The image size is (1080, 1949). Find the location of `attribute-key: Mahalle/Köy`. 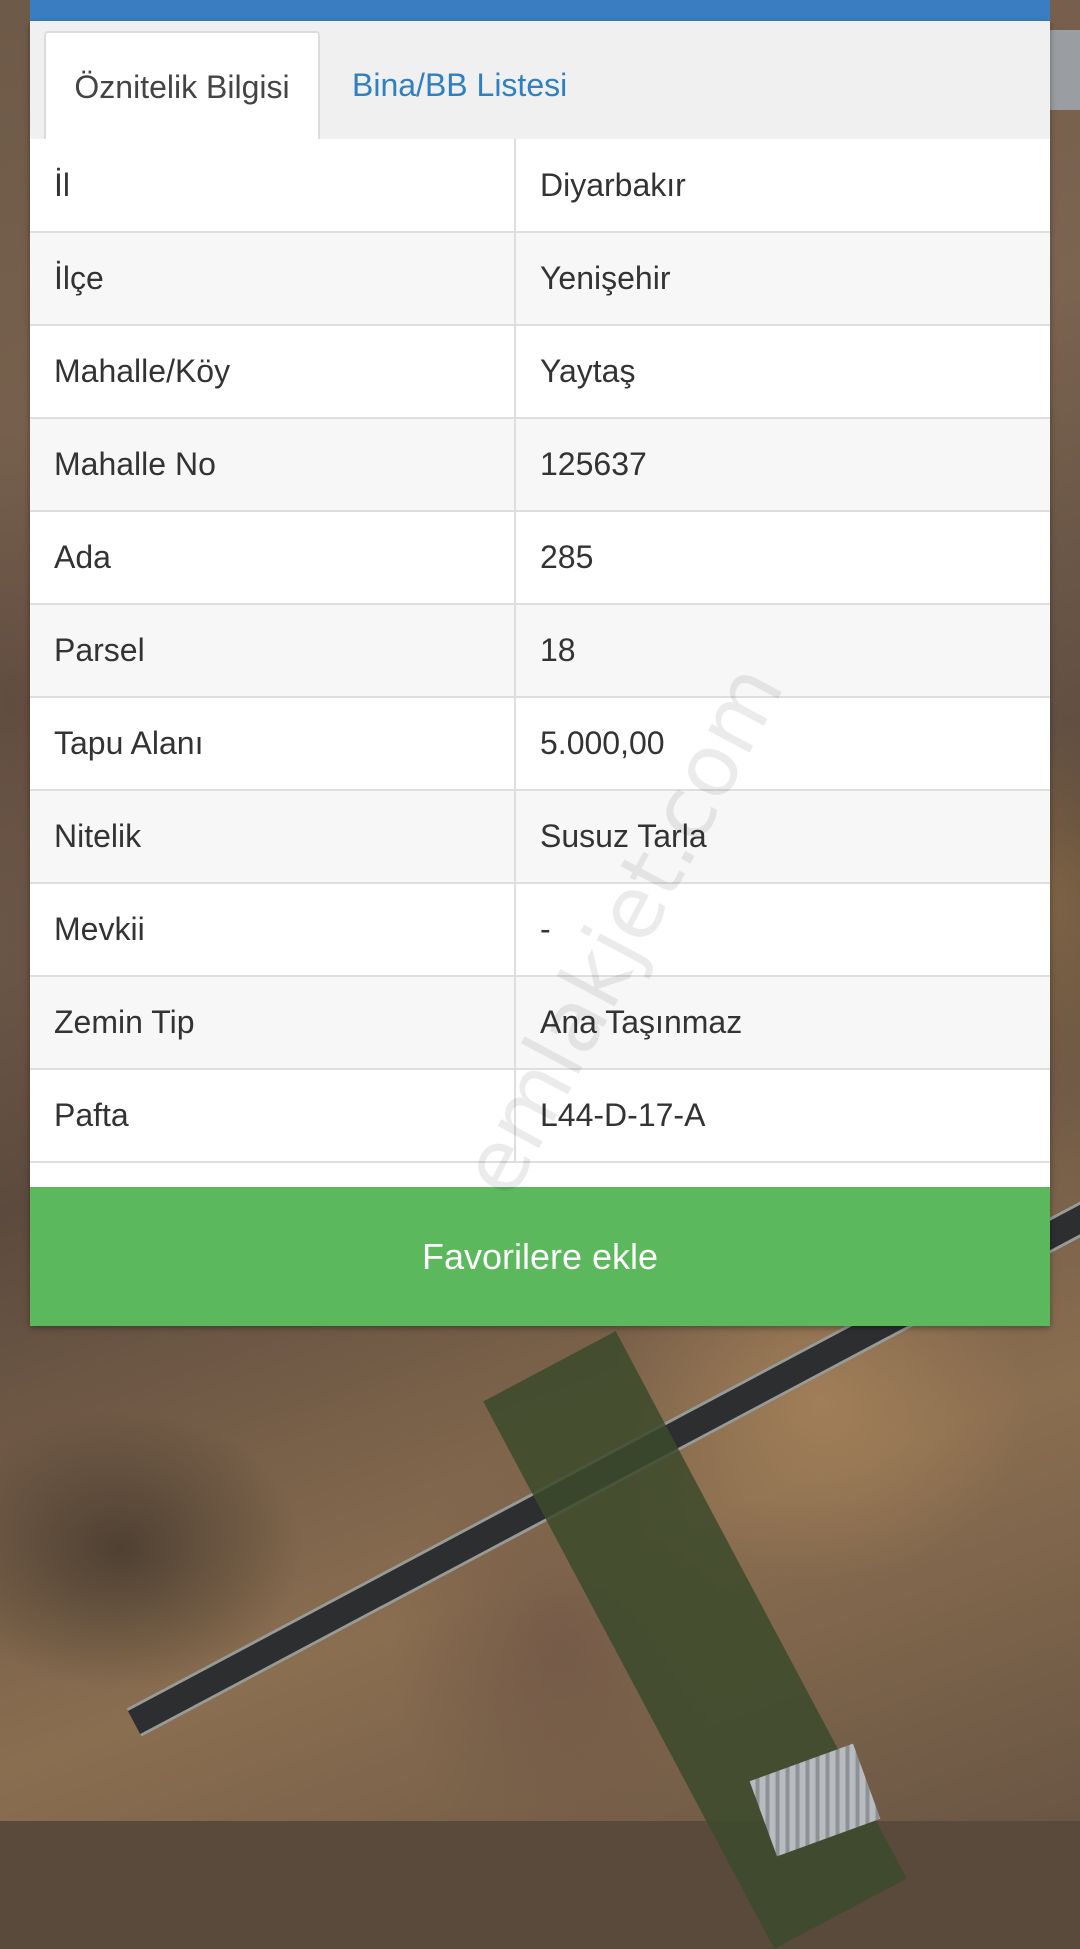

attribute-key: Mahalle/Köy is located at coordinates (273, 372).